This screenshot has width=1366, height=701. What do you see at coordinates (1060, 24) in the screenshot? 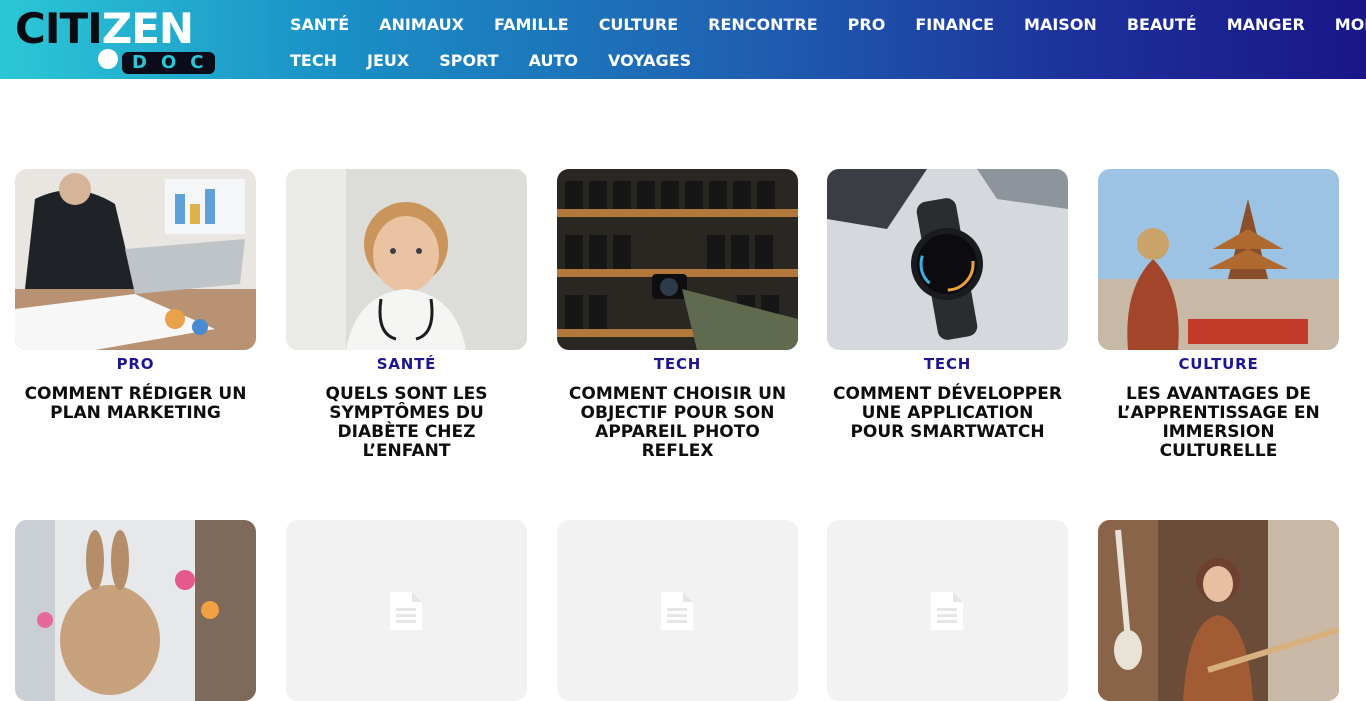
I see `nav-item-maison: MAISON` at bounding box center [1060, 24].